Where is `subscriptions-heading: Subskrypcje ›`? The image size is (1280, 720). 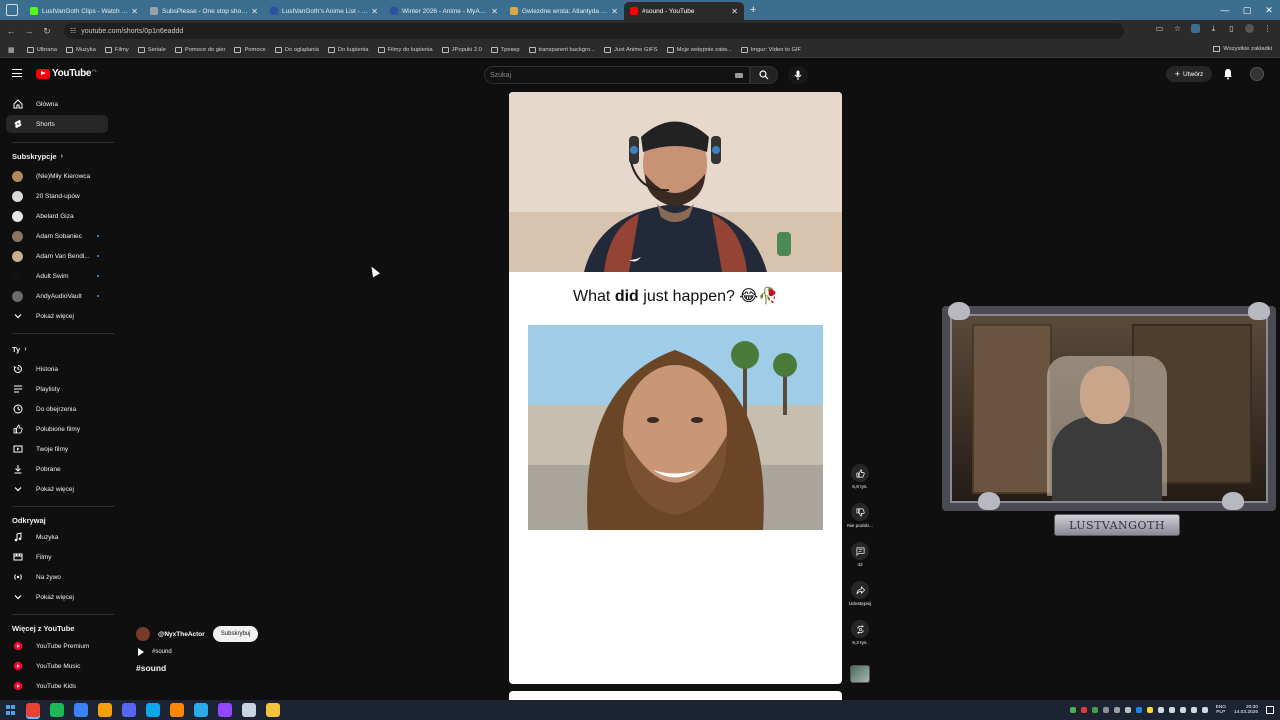
subscriptions-heading: Subskrypcje › is located at coordinates (37, 156).